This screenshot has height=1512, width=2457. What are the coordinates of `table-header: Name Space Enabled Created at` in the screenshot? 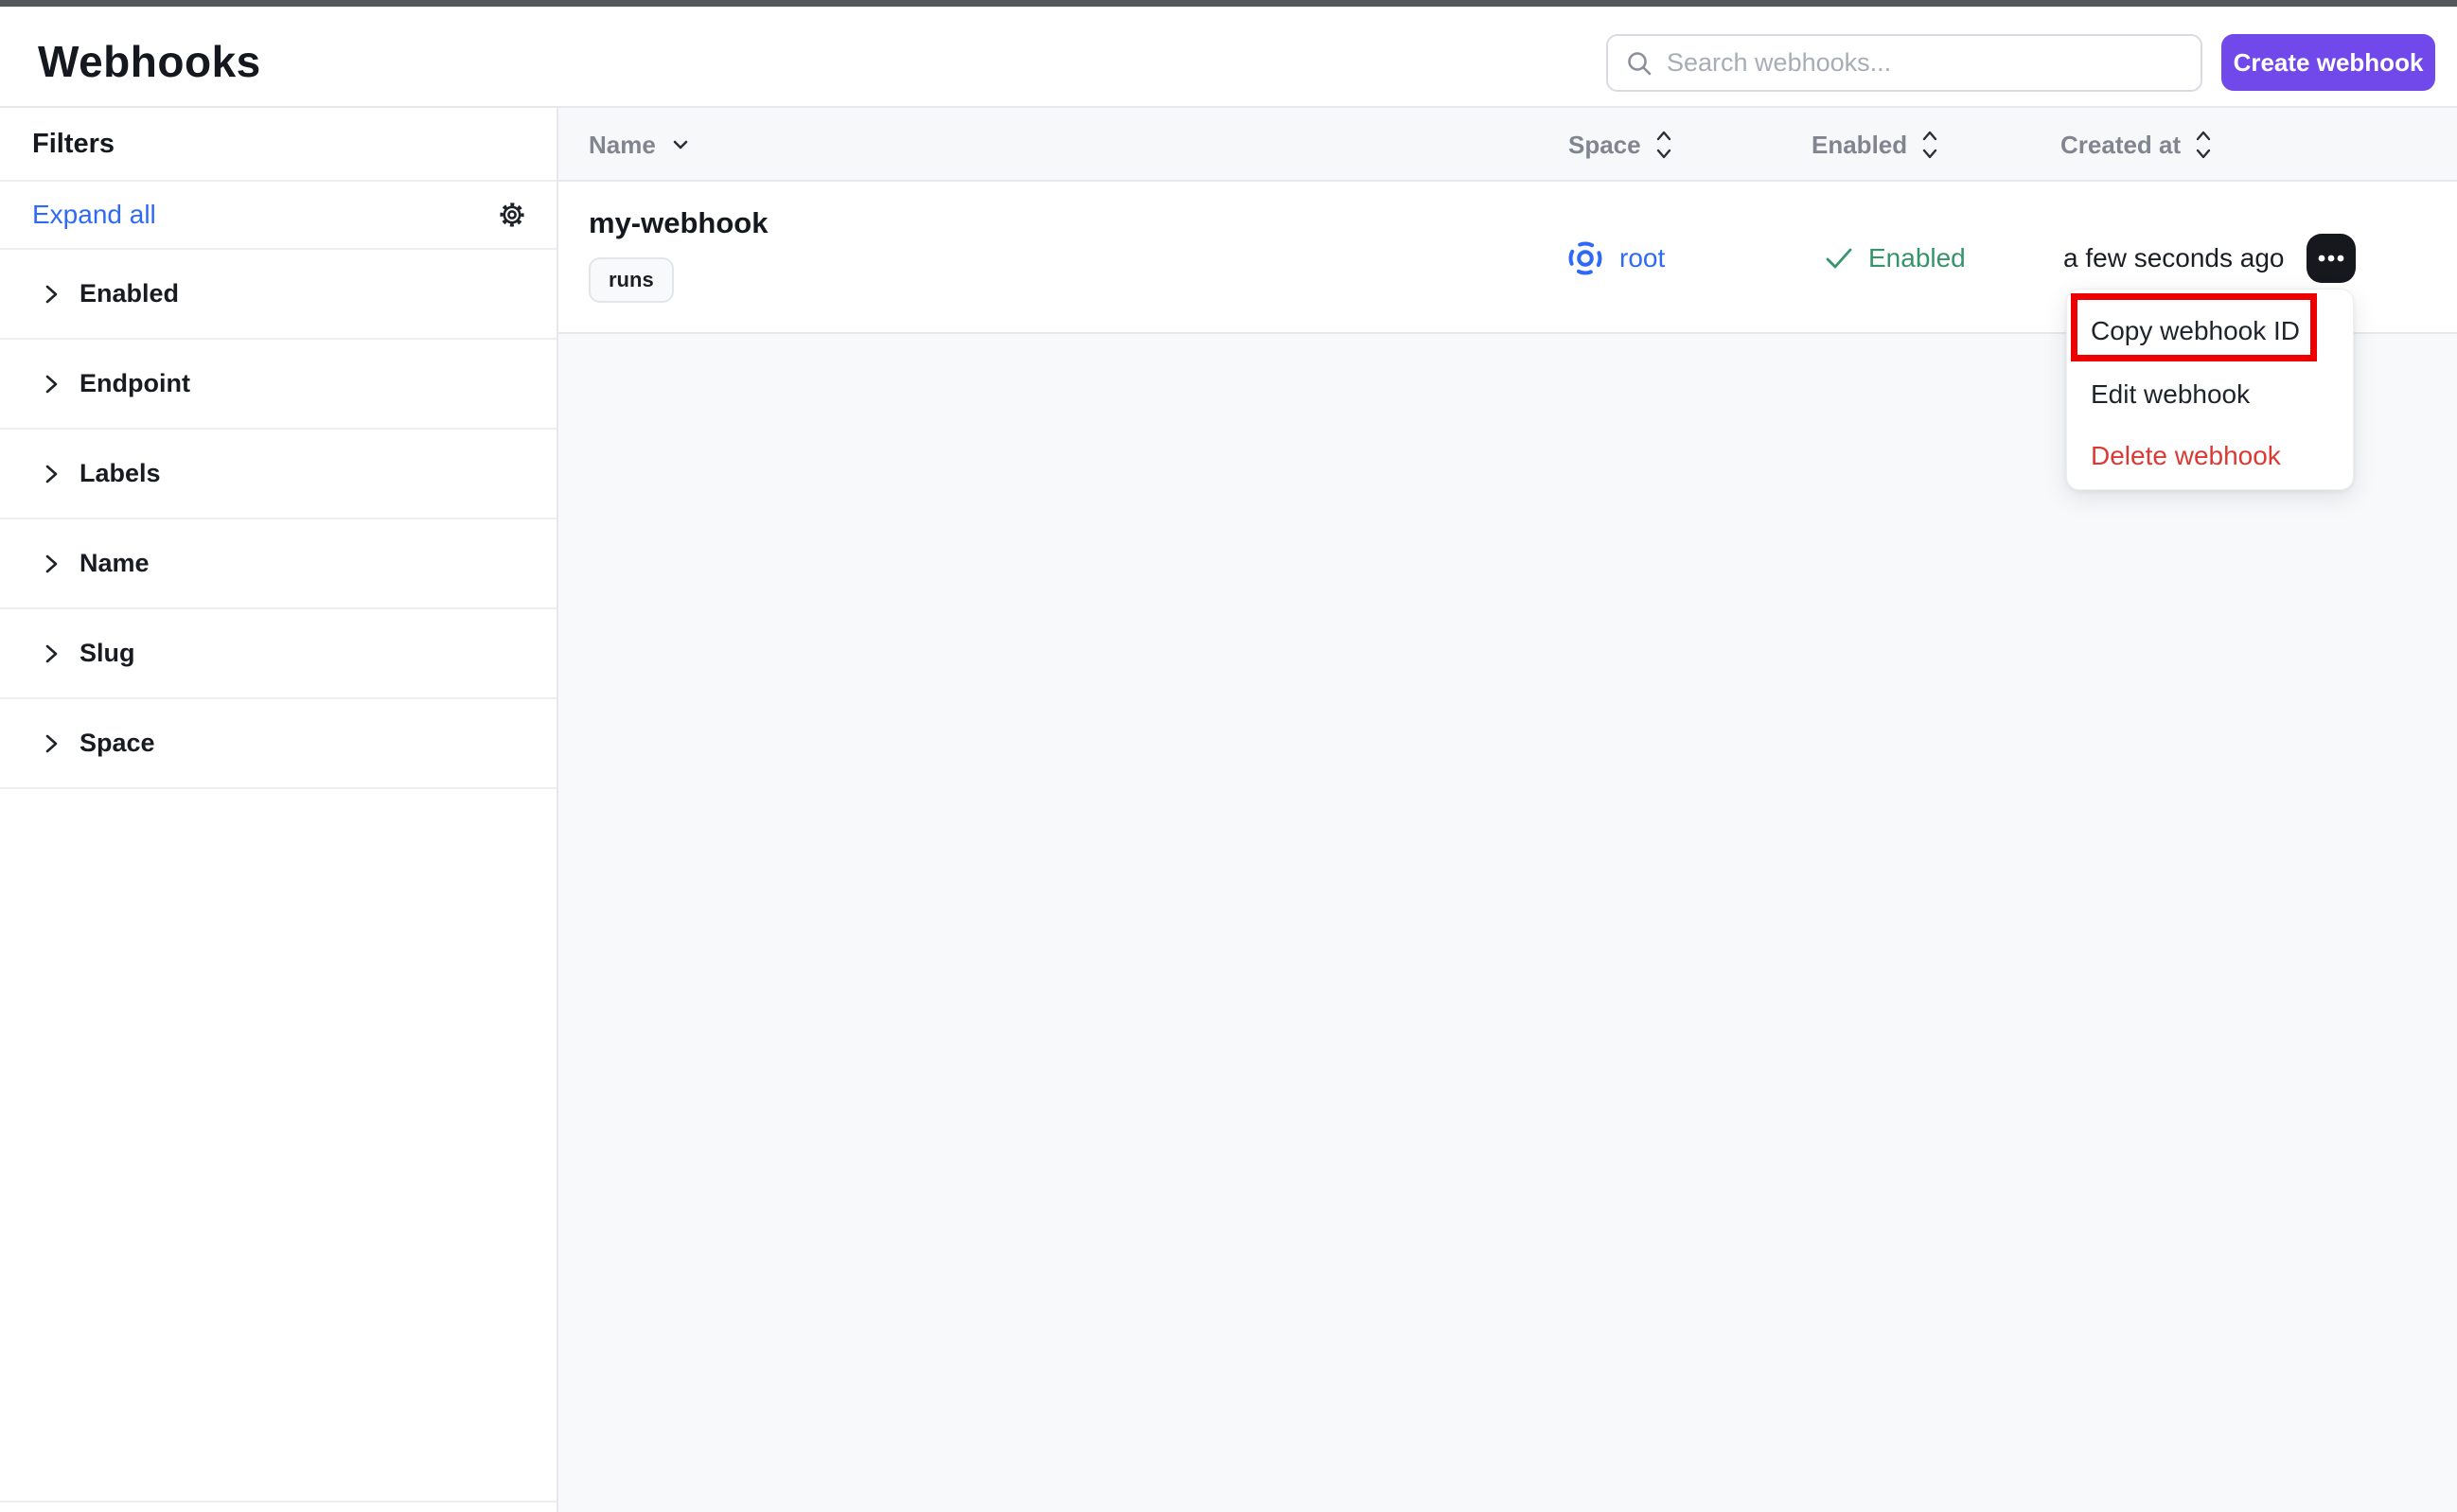 It's located at (1508, 145).